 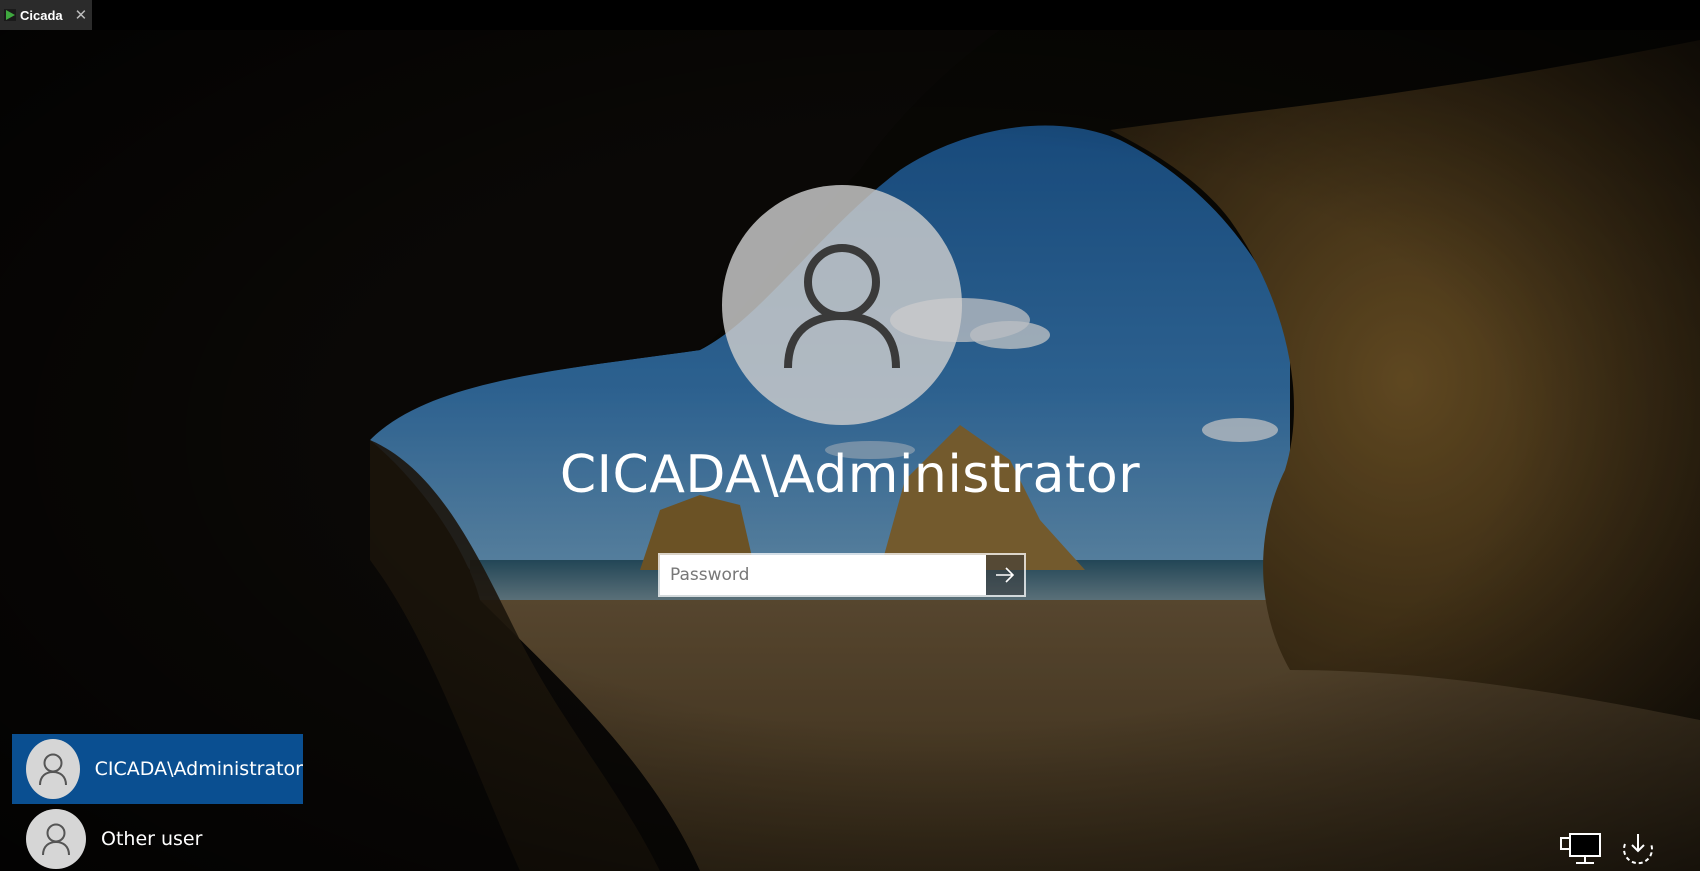 I want to click on user-tile-administrator: CICADA\Administrator, so click(x=157, y=769).